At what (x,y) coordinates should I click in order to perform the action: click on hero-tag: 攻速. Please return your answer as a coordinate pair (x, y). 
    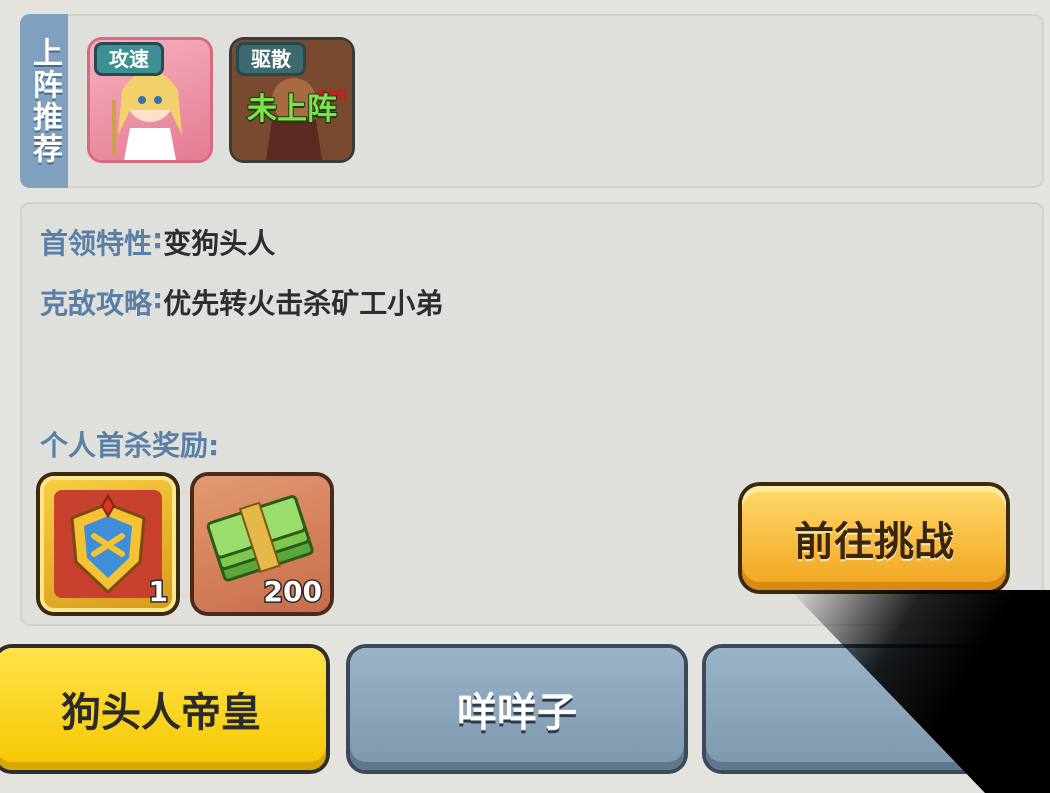
    Looking at the image, I should click on (129, 59).